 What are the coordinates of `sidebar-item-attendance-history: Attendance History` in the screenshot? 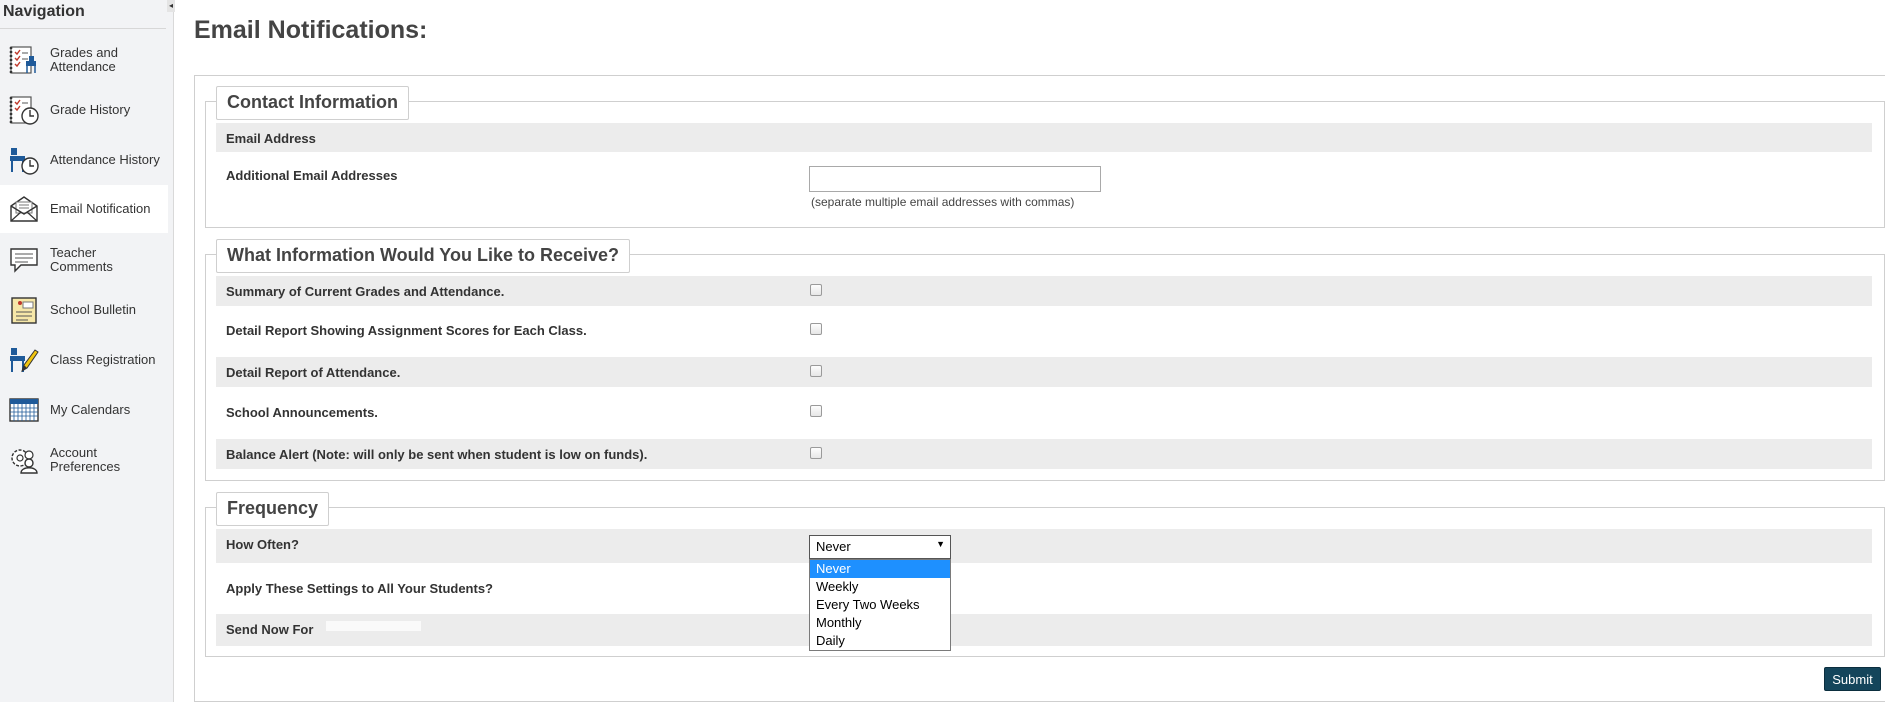 It's located at (84, 160).